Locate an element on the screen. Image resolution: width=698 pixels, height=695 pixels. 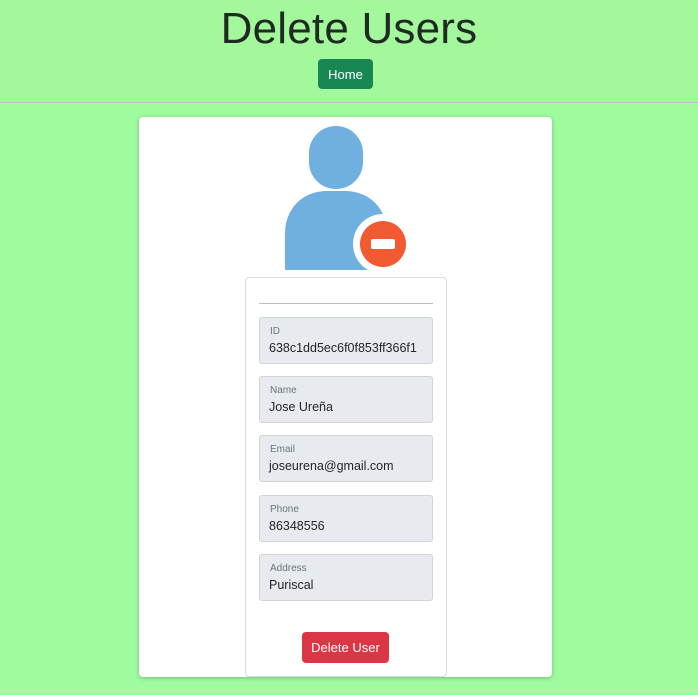
email-label: Email is located at coordinates (283, 449).